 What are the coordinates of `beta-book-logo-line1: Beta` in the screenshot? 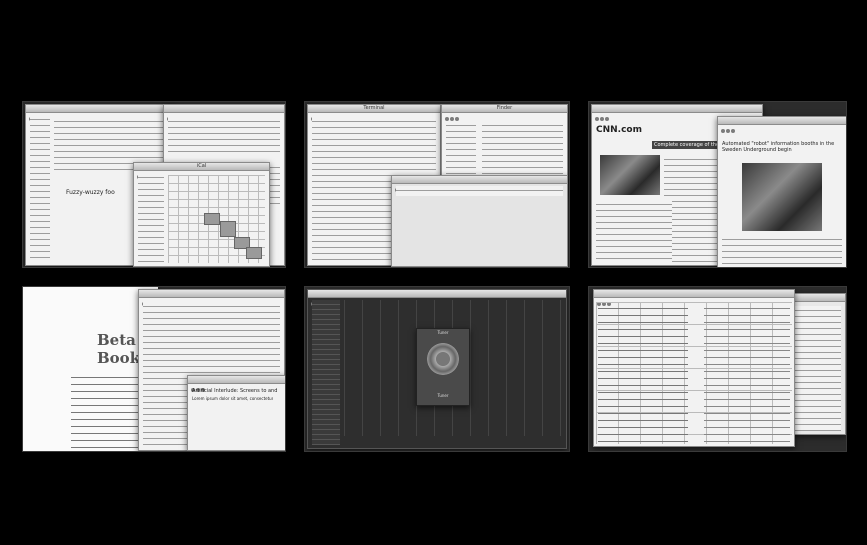 It's located at (116, 340).